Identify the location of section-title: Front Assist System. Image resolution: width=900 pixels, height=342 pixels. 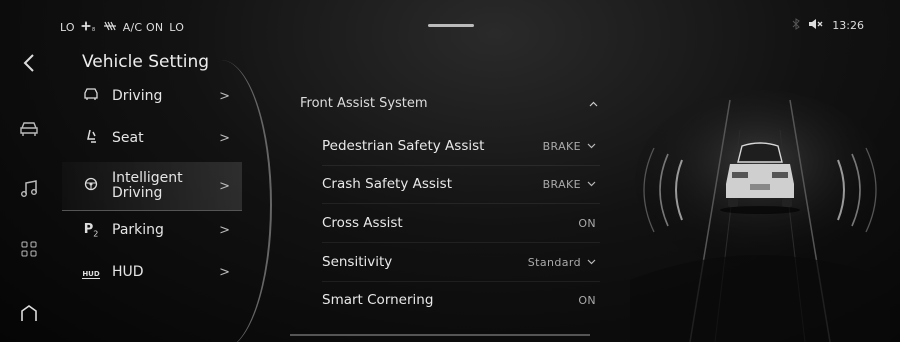
(364, 103).